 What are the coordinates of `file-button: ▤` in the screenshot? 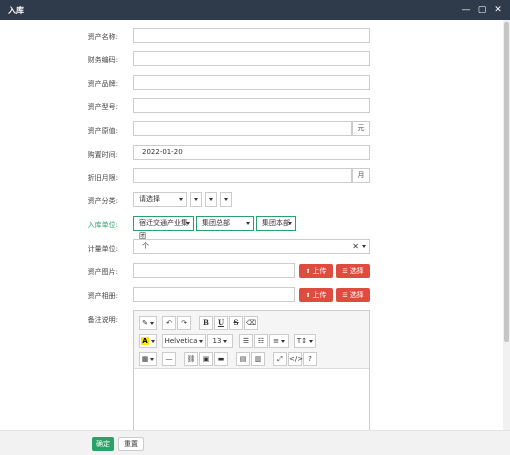 It's located at (243, 359).